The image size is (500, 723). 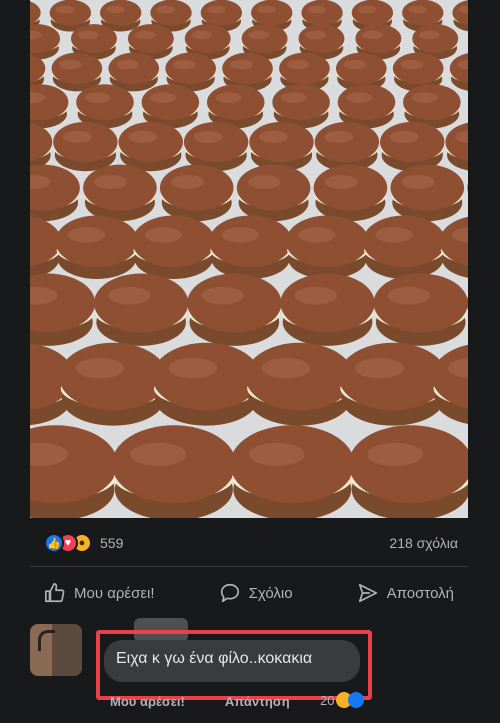 I want to click on comment-reactions: 20, so click(x=342, y=700).